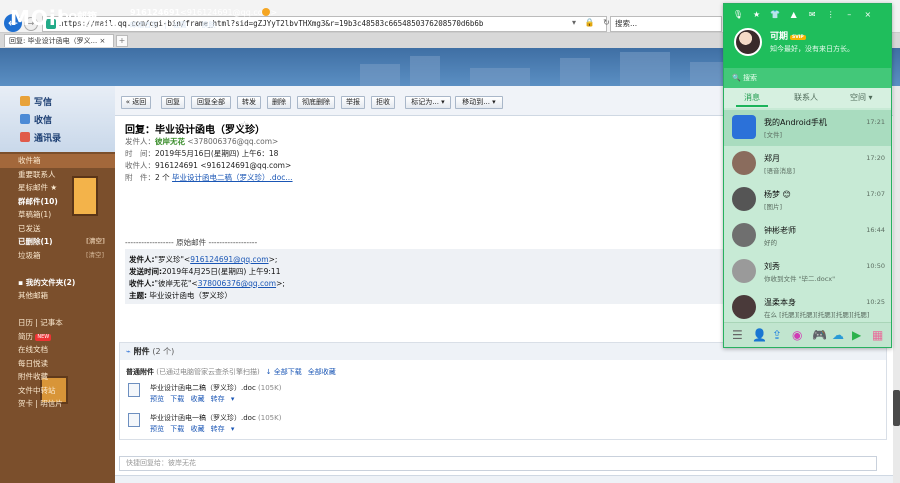 Image resolution: width=900 pixels, height=483 pixels. What do you see at coordinates (57, 404) in the screenshot?
I see `sidebar-folder: 贺卡 | 明信片` at bounding box center [57, 404].